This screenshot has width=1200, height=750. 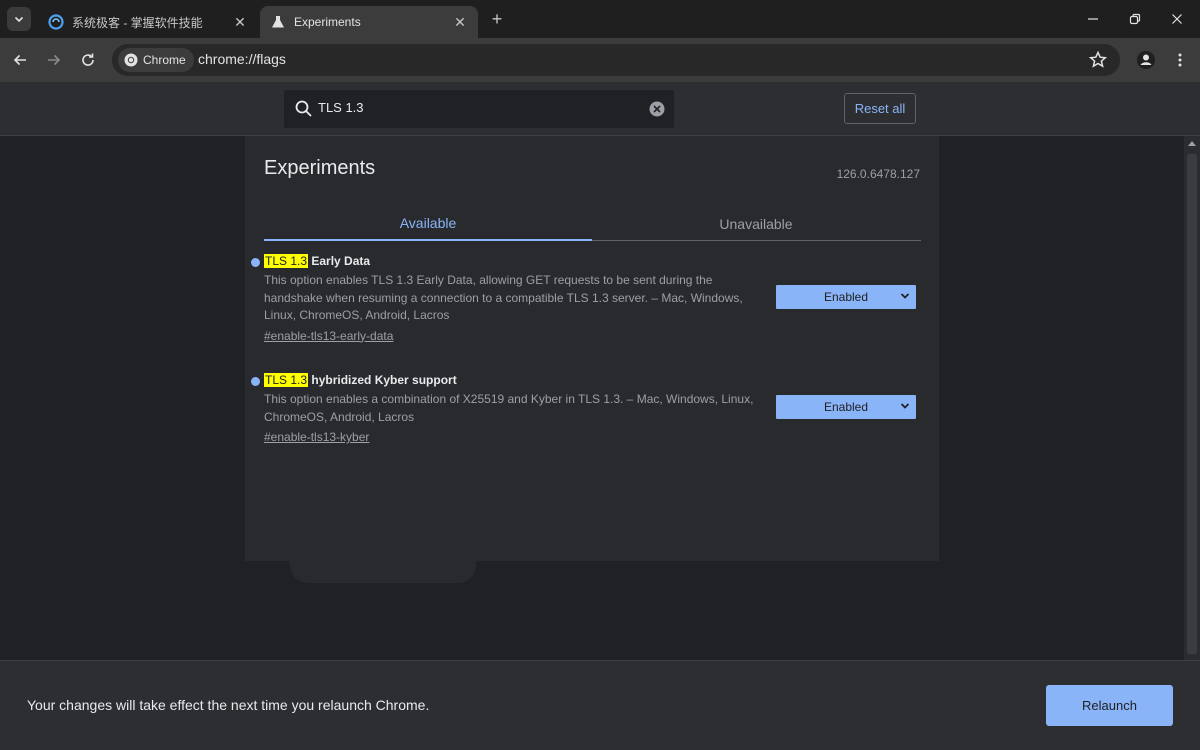 What do you see at coordinates (303, 108) in the screenshot?
I see `search-icon` at bounding box center [303, 108].